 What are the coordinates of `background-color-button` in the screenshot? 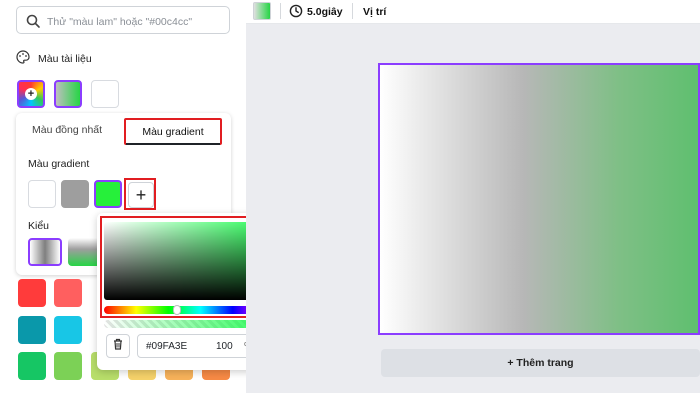 It's located at (262, 11).